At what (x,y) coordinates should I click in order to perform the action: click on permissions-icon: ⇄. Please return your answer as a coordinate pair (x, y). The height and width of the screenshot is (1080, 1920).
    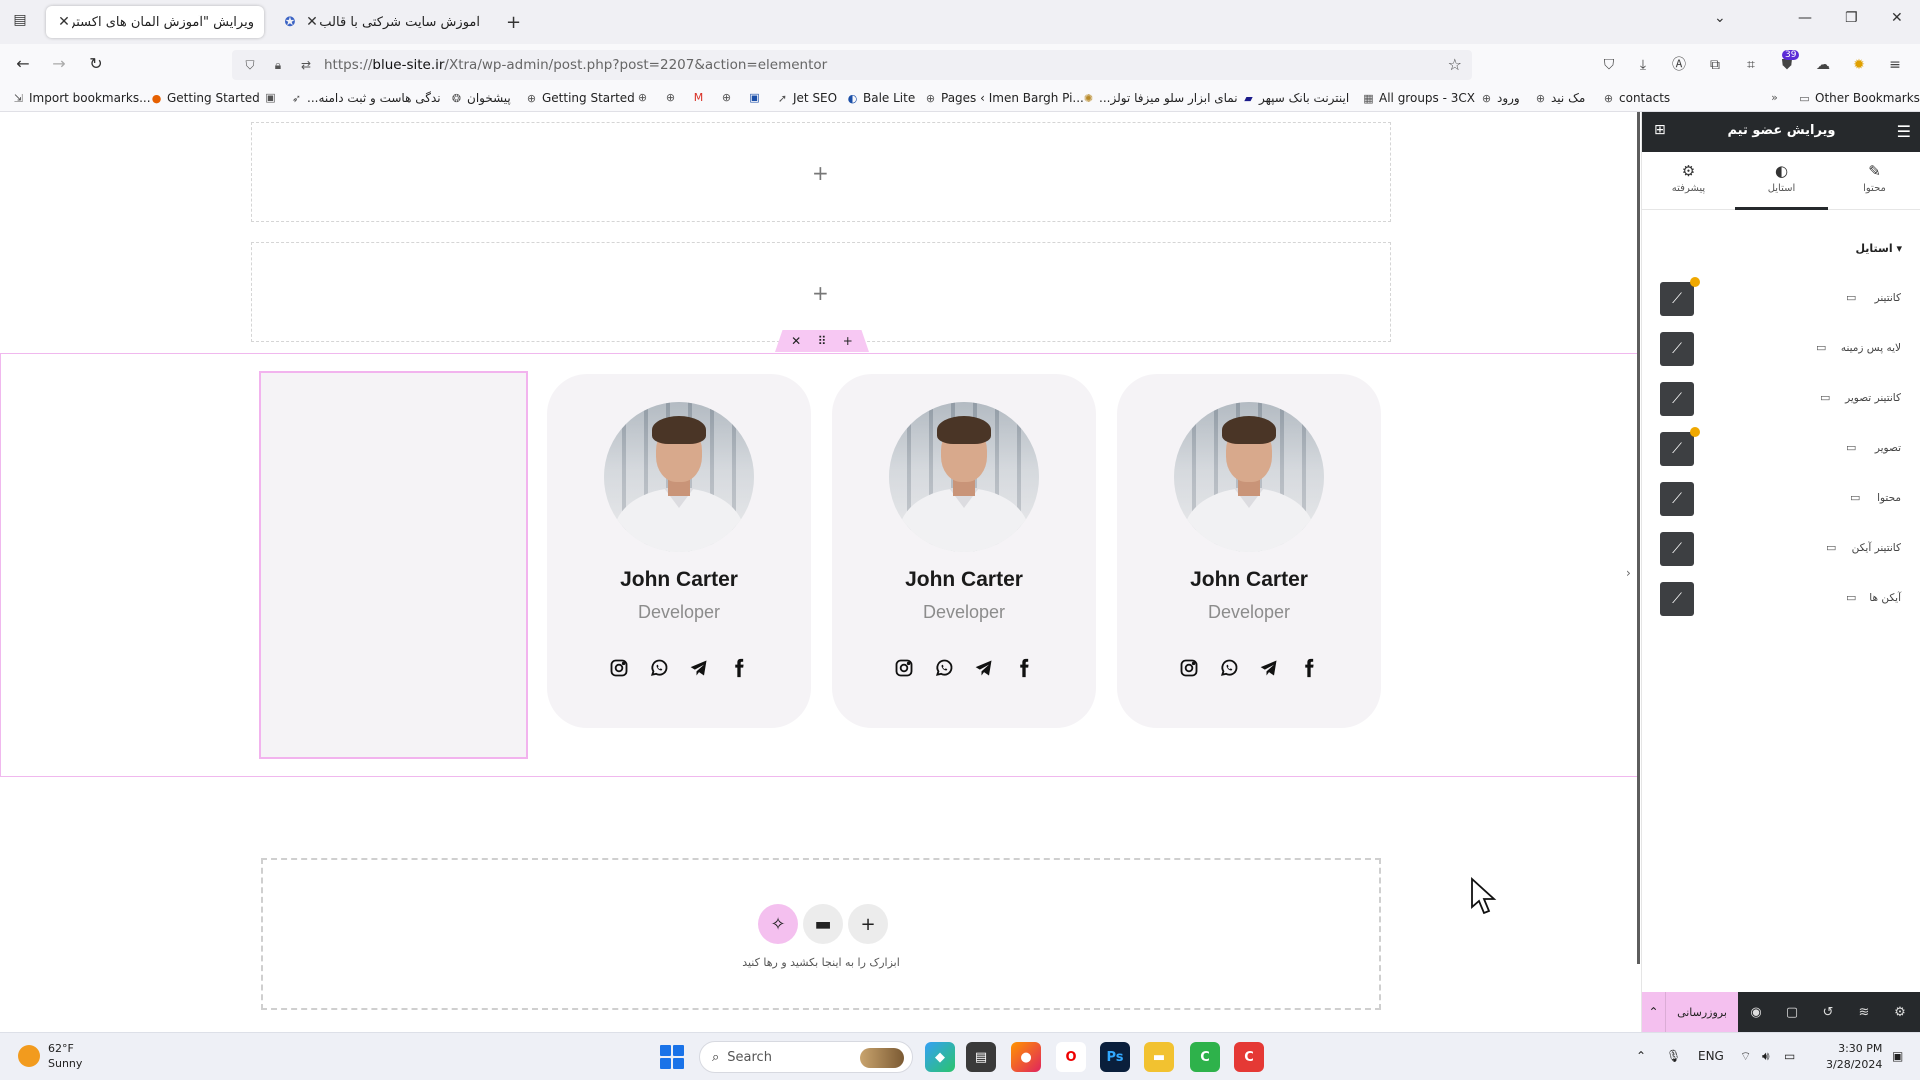
    Looking at the image, I should click on (306, 65).